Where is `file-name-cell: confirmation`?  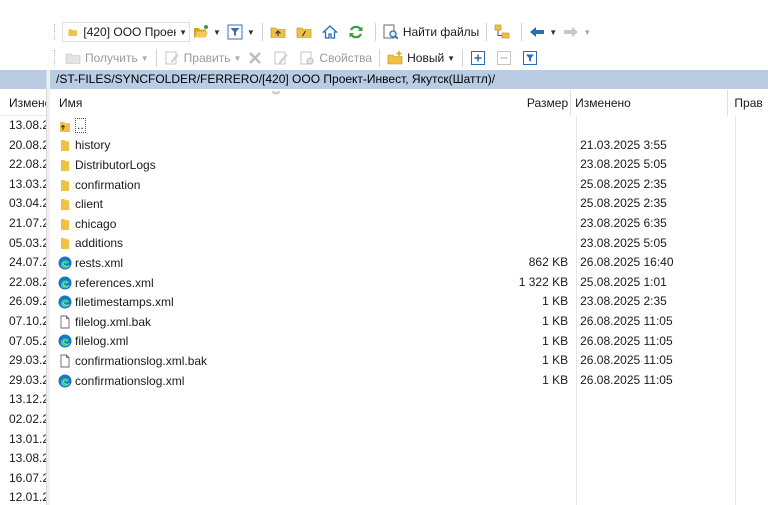
file-name-cell: confirmation is located at coordinates (282, 185).